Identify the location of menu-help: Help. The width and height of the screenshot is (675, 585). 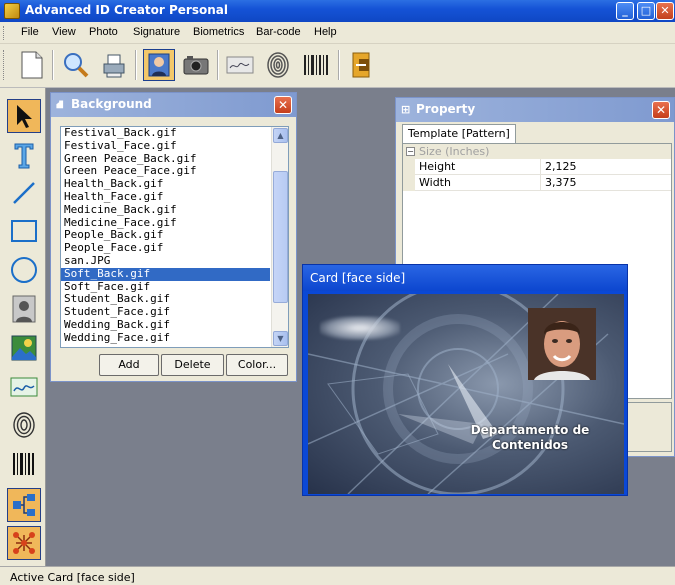
(325, 32).